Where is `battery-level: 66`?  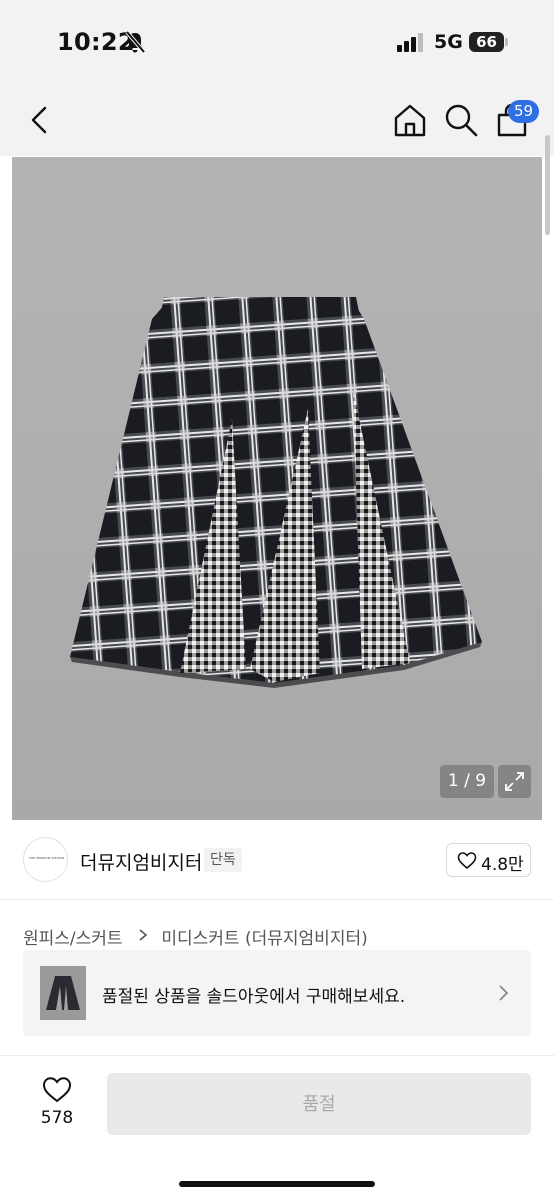 battery-level: 66 is located at coordinates (486, 42).